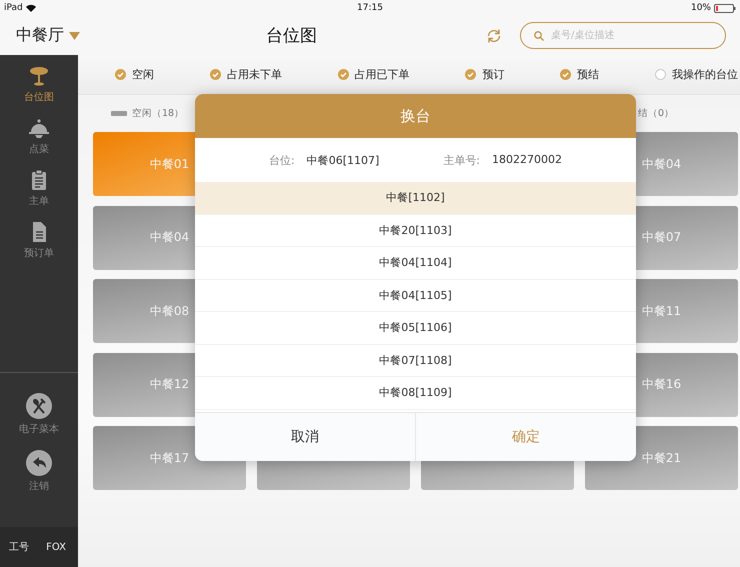  I want to click on info-label: 主单号:, so click(461, 160).